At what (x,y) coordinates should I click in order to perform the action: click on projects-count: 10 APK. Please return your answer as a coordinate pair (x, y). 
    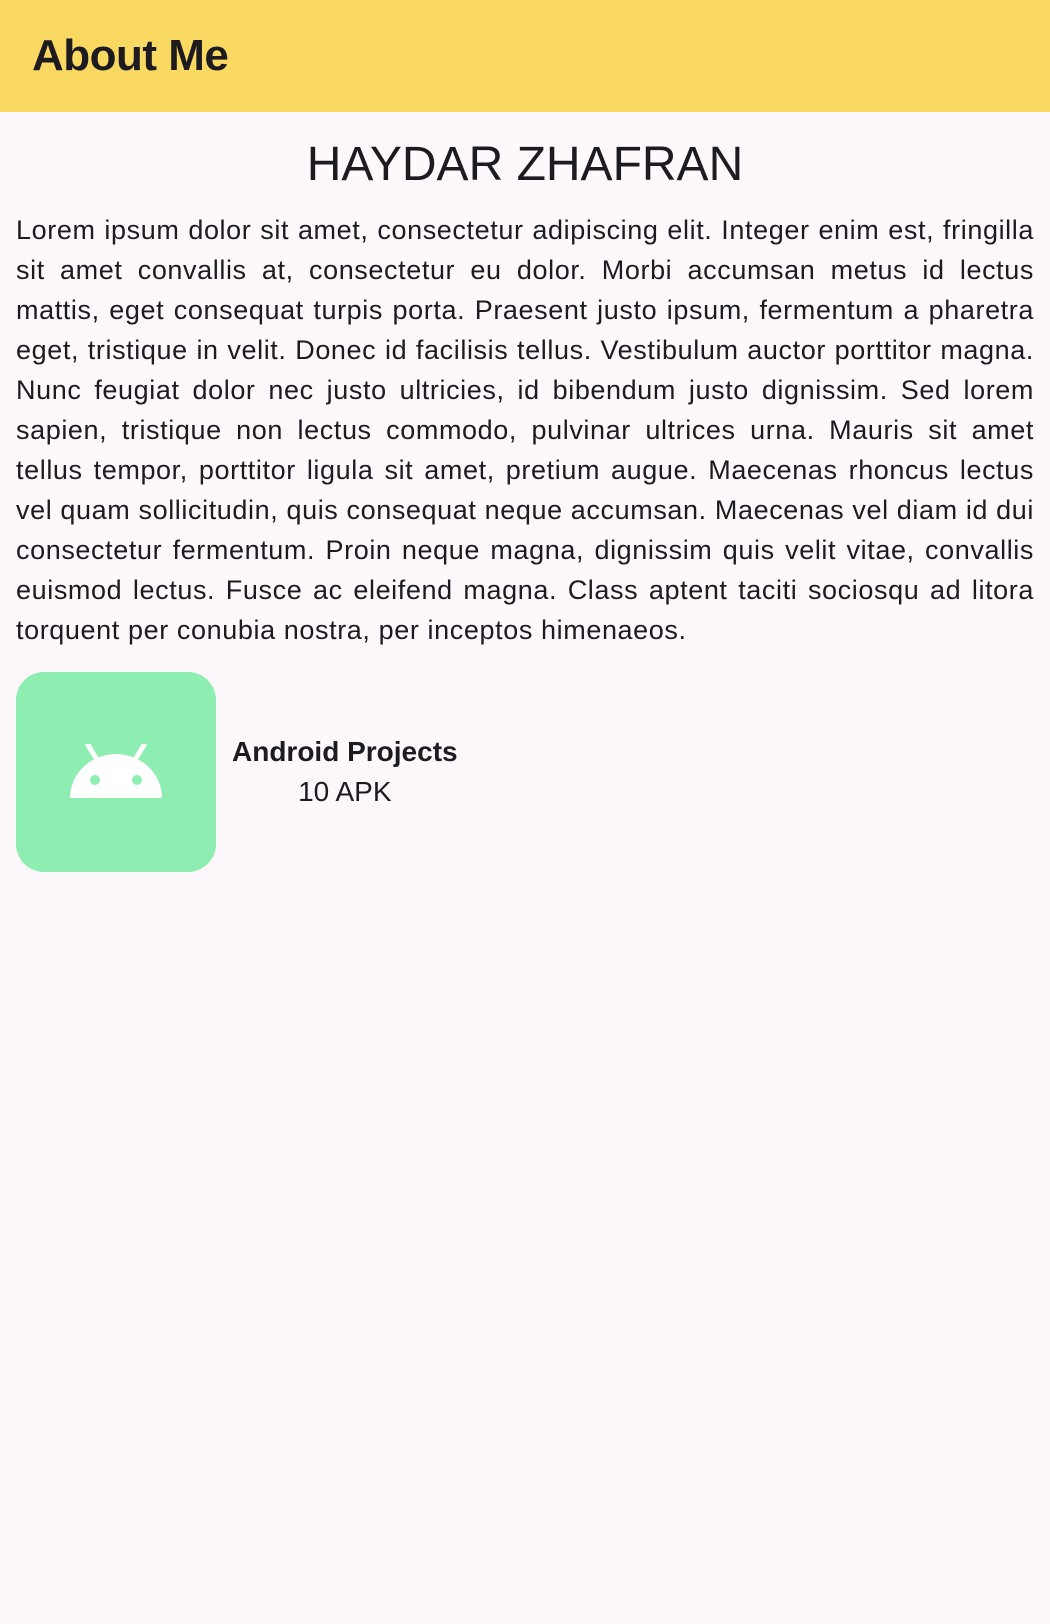
    Looking at the image, I should click on (345, 791).